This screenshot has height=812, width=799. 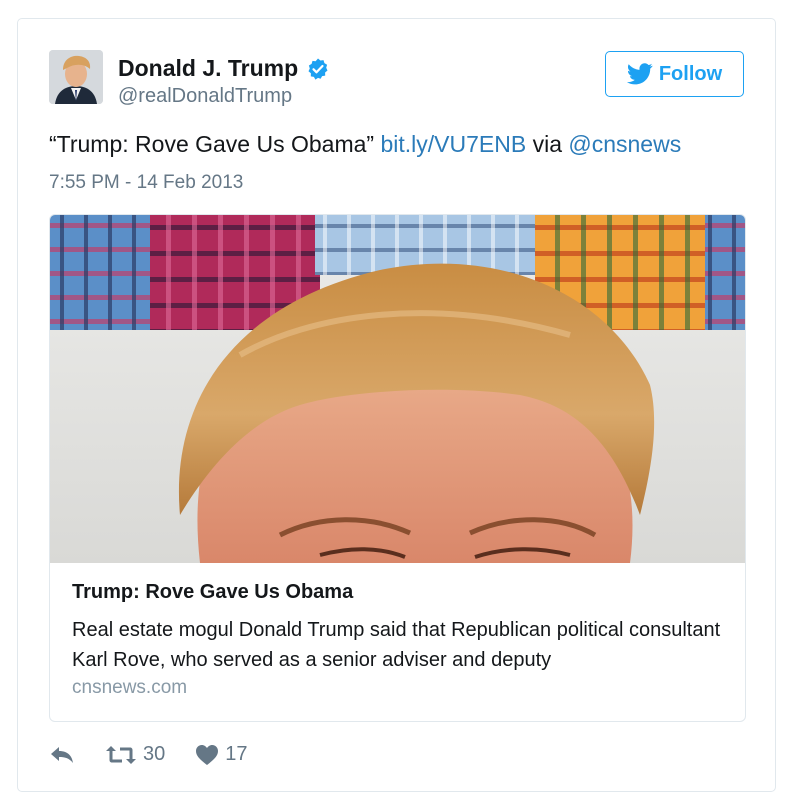 I want to click on like-count: 17, so click(x=236, y=754).